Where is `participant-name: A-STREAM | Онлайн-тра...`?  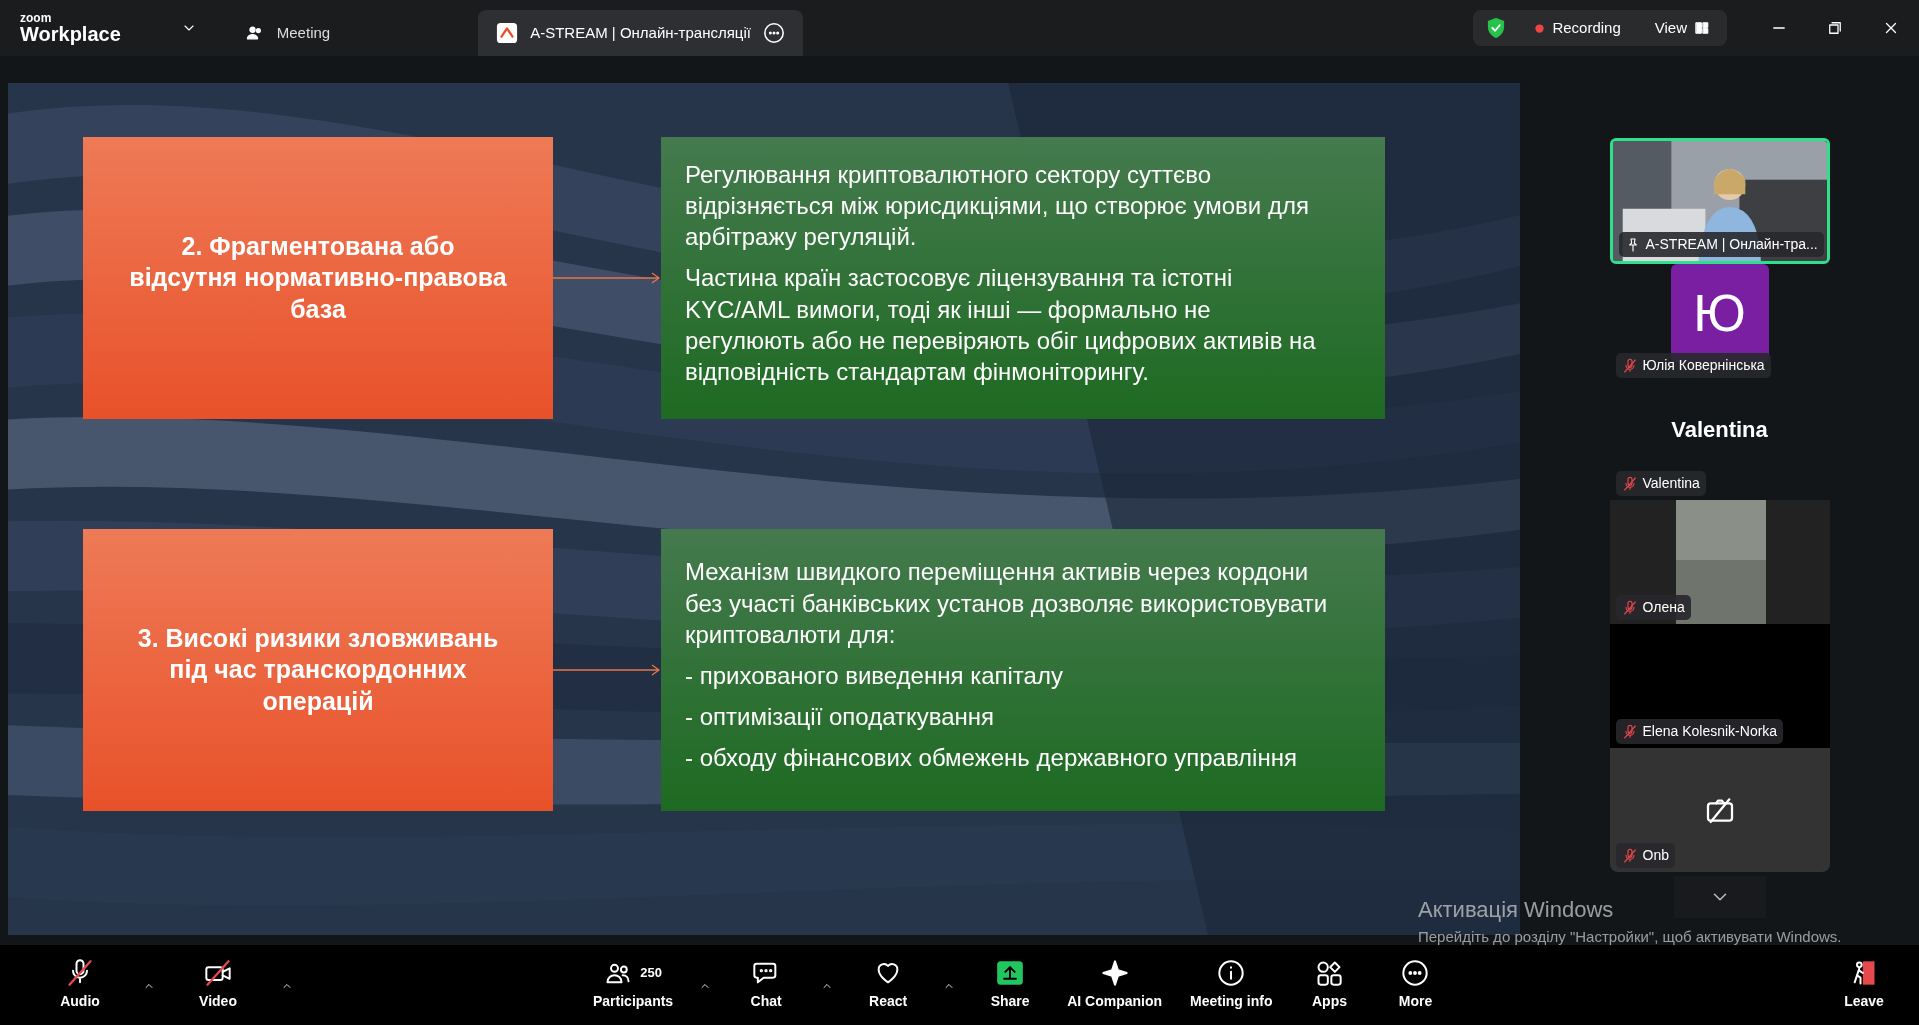 participant-name: A-STREAM | Онлайн-тра... is located at coordinates (1731, 244).